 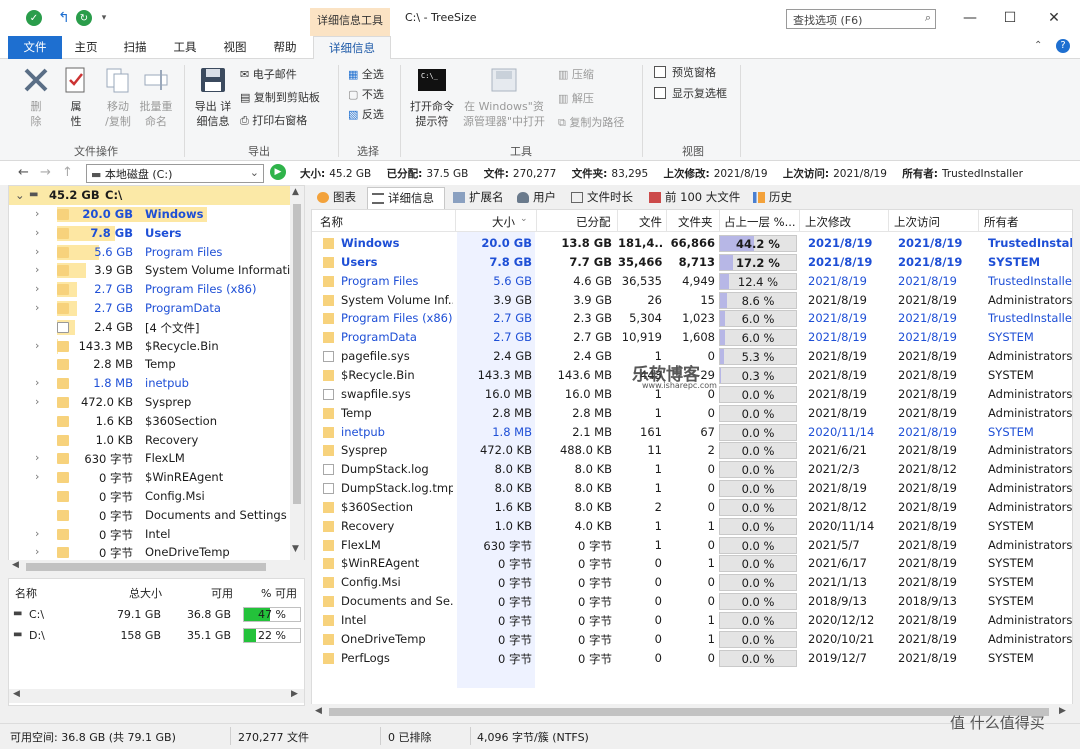 What do you see at coordinates (254, 172) in the screenshot?
I see `chevron-down-icon: ⌄` at bounding box center [254, 172].